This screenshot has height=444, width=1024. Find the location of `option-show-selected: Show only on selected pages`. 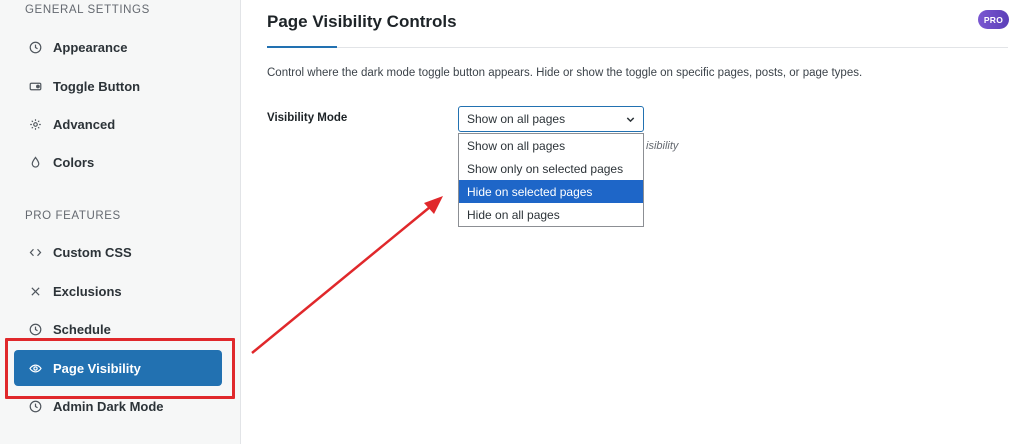

option-show-selected: Show only on selected pages is located at coordinates (551, 168).